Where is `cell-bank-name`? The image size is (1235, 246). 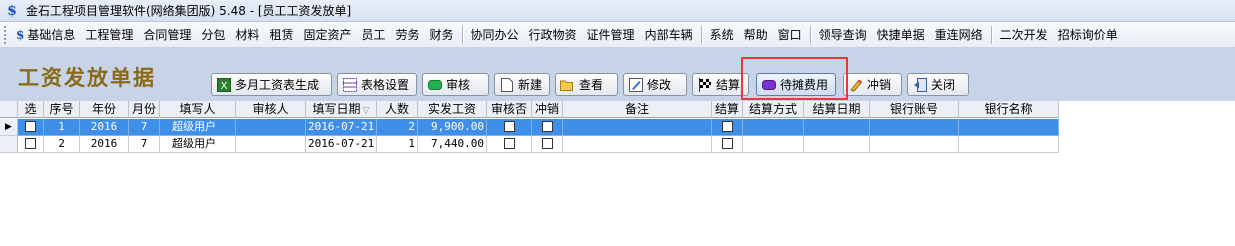 cell-bank-name is located at coordinates (1009, 144).